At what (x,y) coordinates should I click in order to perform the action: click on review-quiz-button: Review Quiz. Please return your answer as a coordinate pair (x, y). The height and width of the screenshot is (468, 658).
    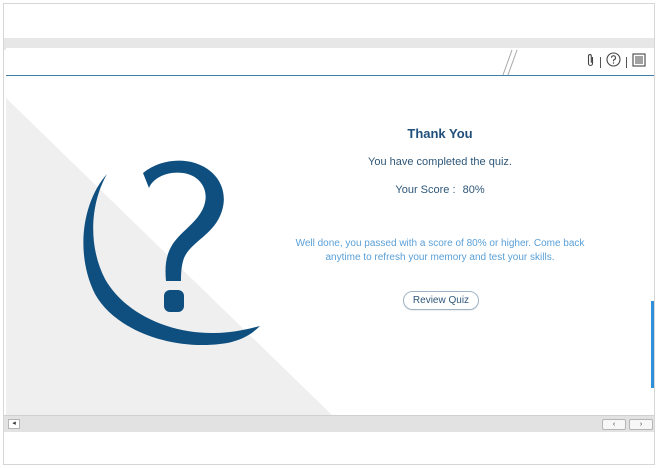
    Looking at the image, I should click on (441, 300).